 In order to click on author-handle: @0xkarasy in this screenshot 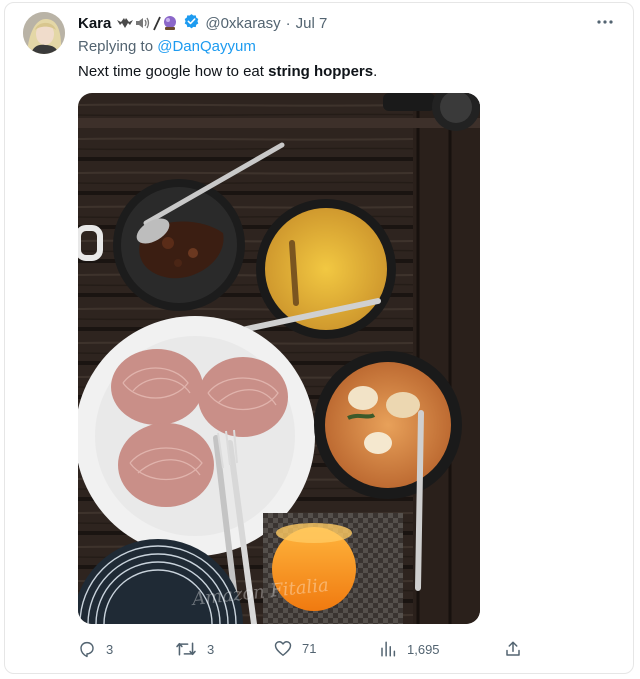, I will do `click(242, 23)`.